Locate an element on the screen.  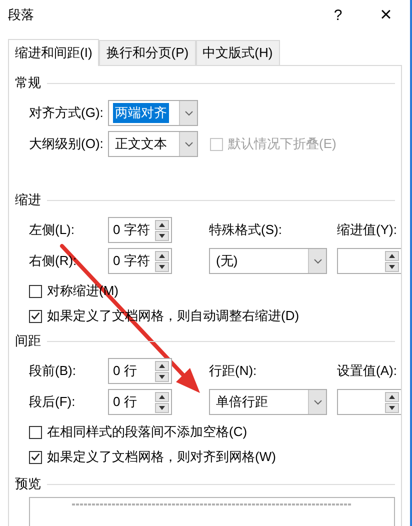
checkbox-label: 默认情况下折叠(E) is located at coordinates (282, 144).